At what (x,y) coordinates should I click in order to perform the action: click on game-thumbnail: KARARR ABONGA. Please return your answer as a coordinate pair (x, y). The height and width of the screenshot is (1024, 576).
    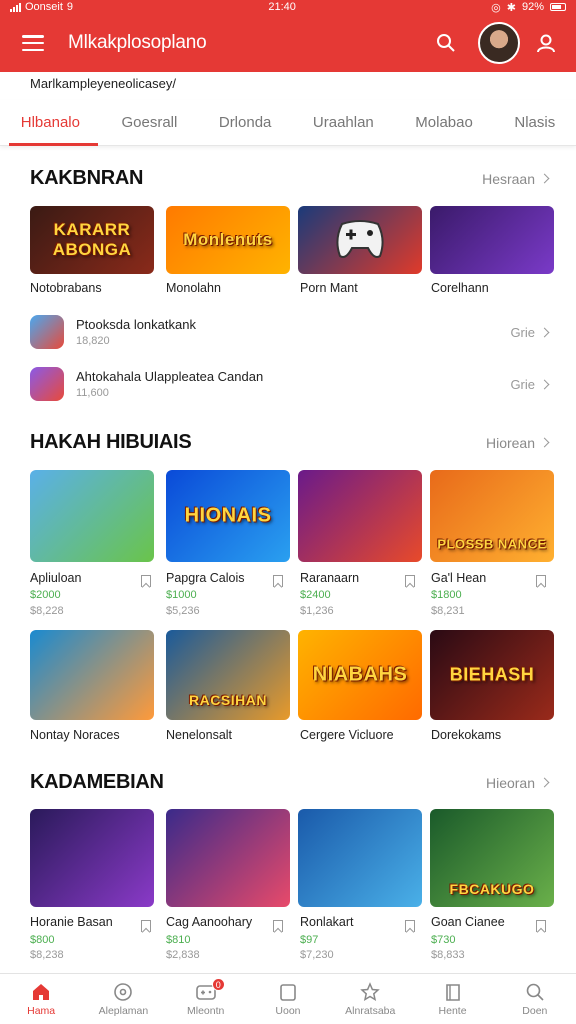
    Looking at the image, I should click on (92, 240).